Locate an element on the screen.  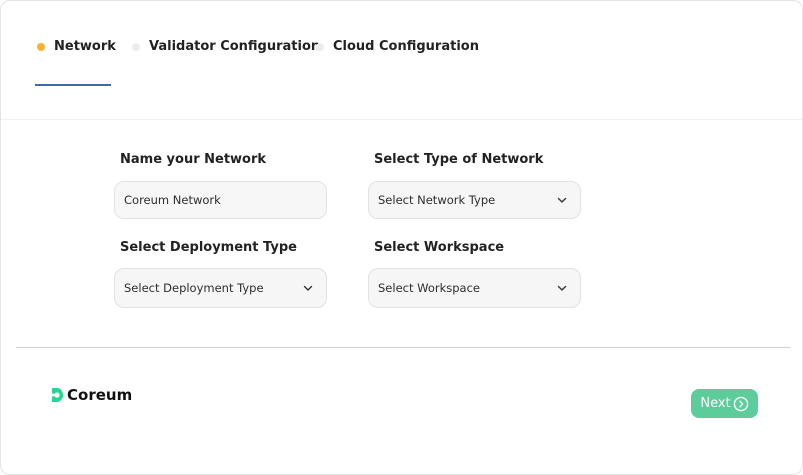
deployment-type-label: Select Deployment Type is located at coordinates (208, 247).